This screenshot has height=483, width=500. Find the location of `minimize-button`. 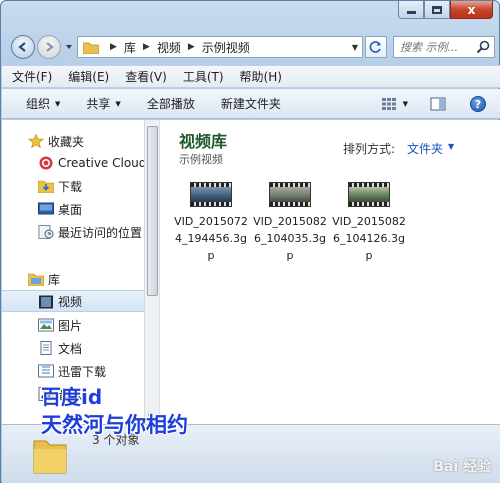

minimize-button is located at coordinates (411, 10).